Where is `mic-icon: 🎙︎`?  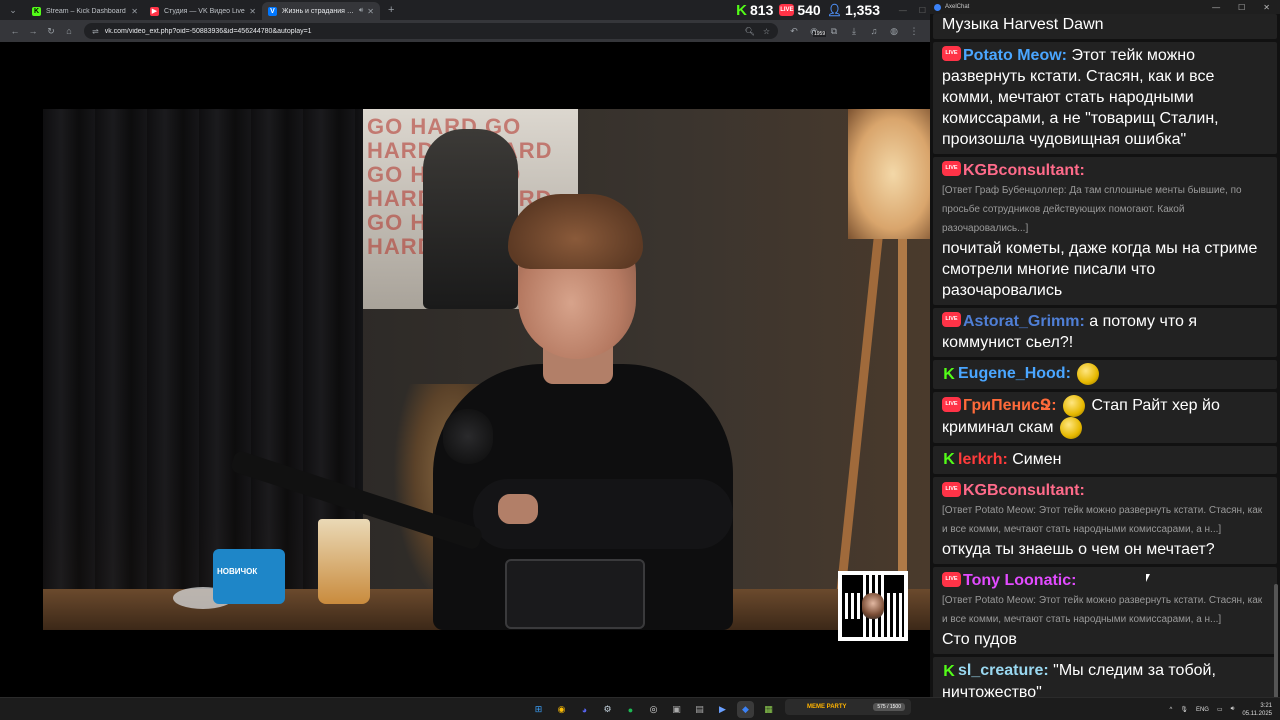 mic-icon: 🎙︎ is located at coordinates (1184, 709).